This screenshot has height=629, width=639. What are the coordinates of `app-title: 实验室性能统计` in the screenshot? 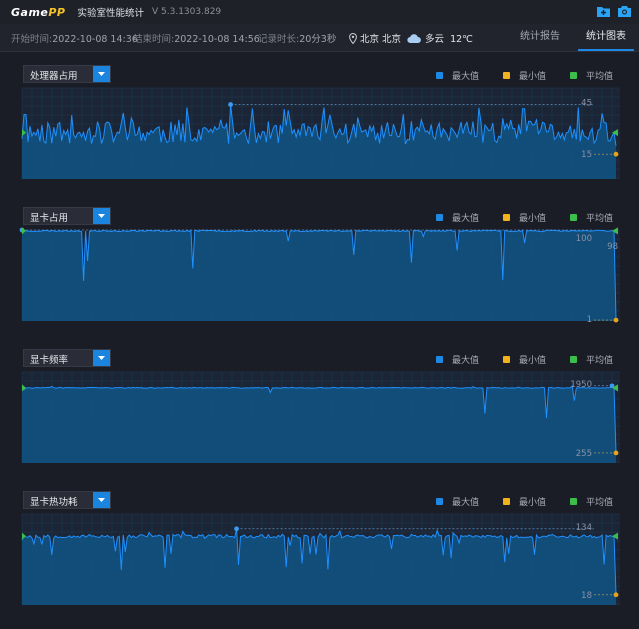 It's located at (111, 13).